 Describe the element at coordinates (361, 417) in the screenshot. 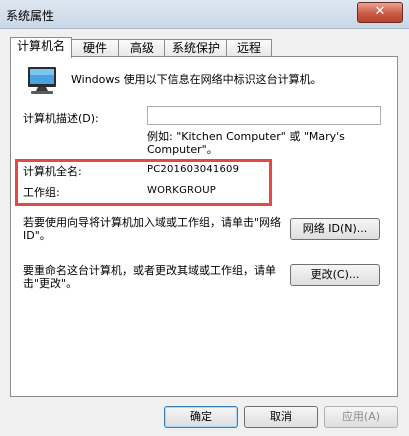

I see `apply-button: 应用(A)` at that location.